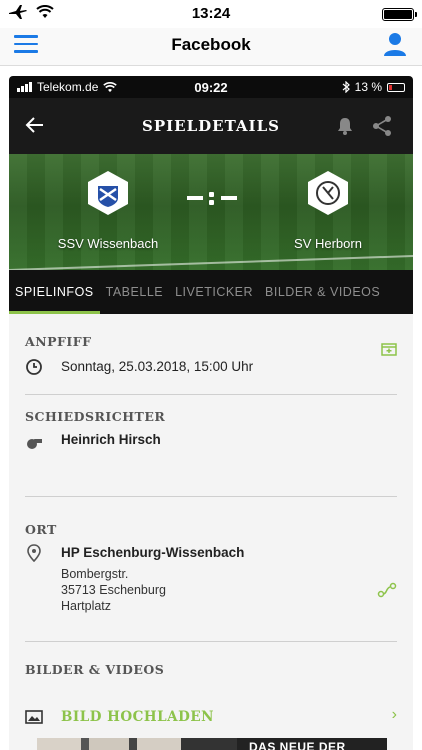  What do you see at coordinates (322, 292) in the screenshot?
I see `tab-bilder-videos: BILDER & VIDEOS` at bounding box center [322, 292].